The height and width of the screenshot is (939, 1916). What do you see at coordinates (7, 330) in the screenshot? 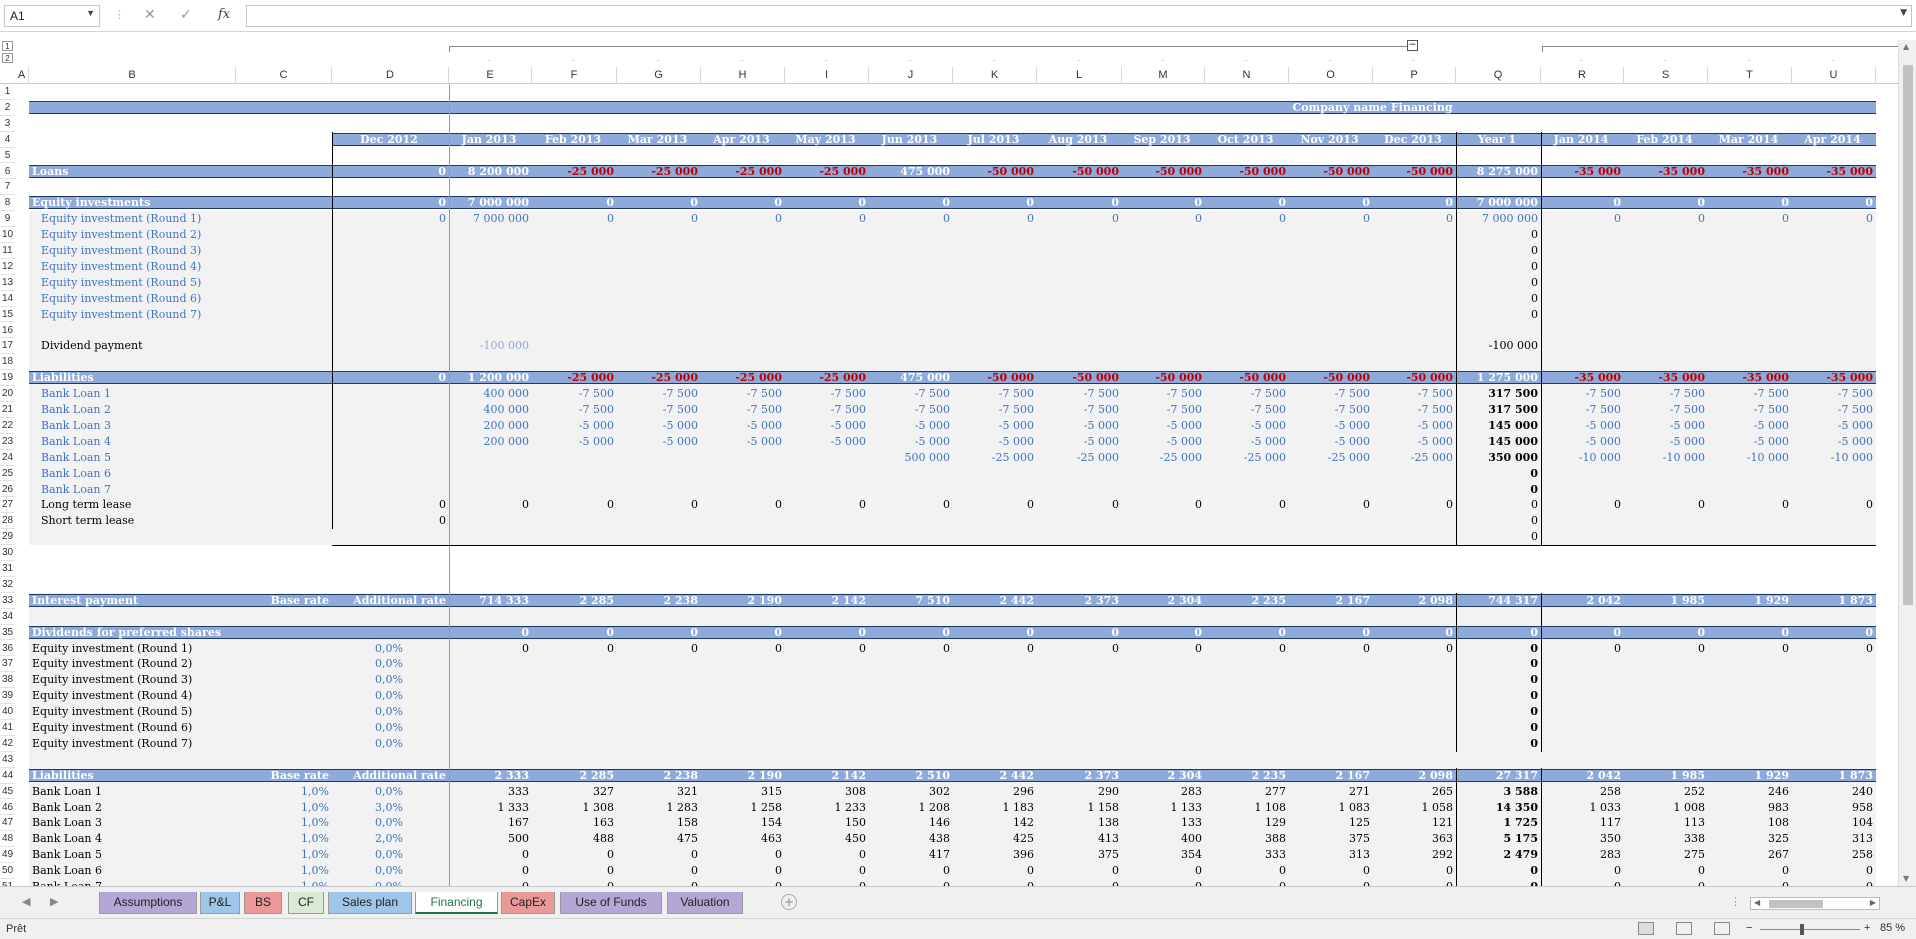
I see `row-header-16: 16` at bounding box center [7, 330].